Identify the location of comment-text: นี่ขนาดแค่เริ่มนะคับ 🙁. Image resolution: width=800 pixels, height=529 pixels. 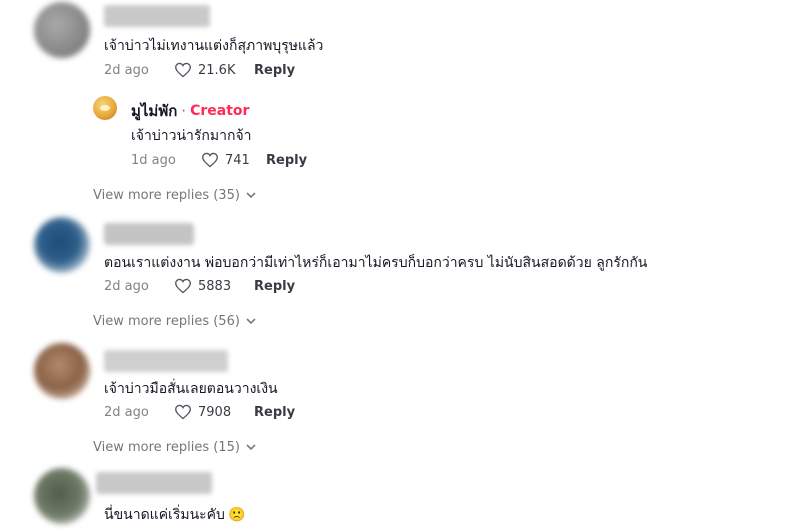
(174, 515).